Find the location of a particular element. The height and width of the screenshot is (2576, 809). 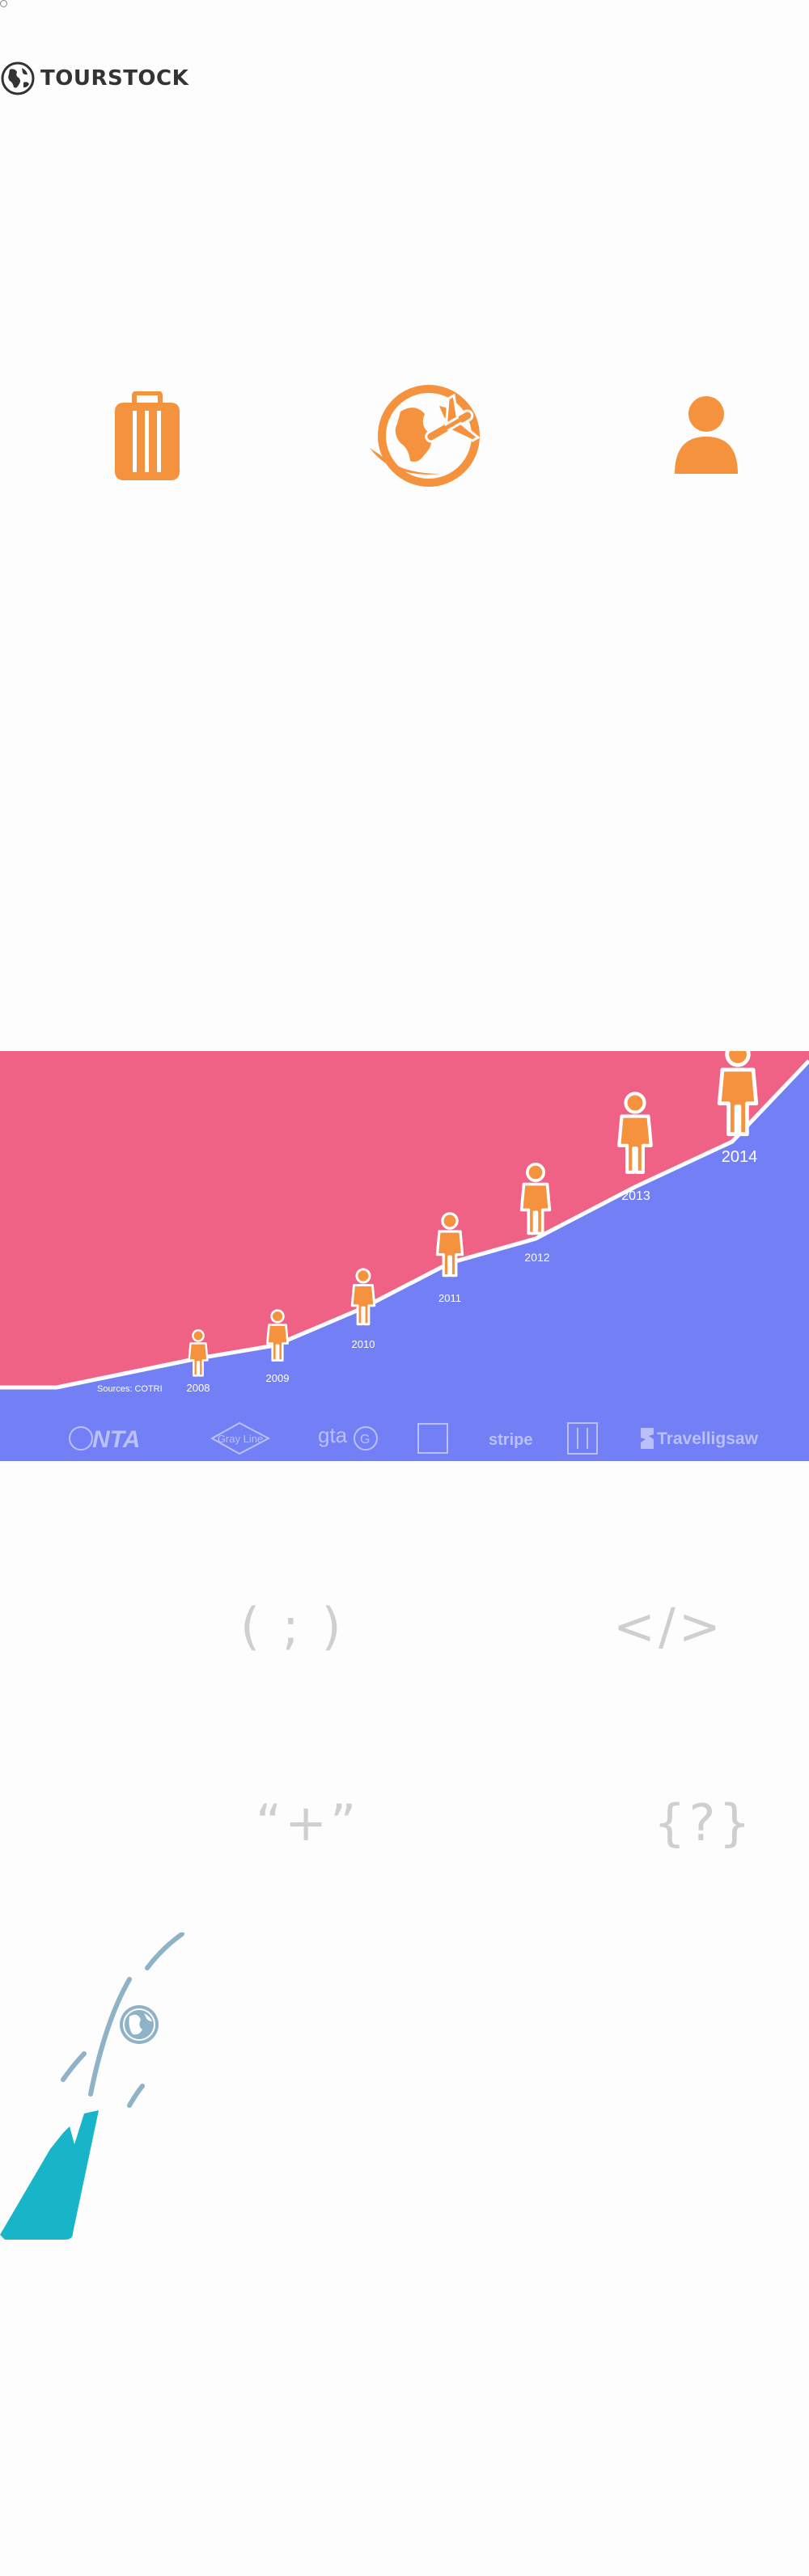

source-label: Sources: COTRI is located at coordinates (130, 1389).